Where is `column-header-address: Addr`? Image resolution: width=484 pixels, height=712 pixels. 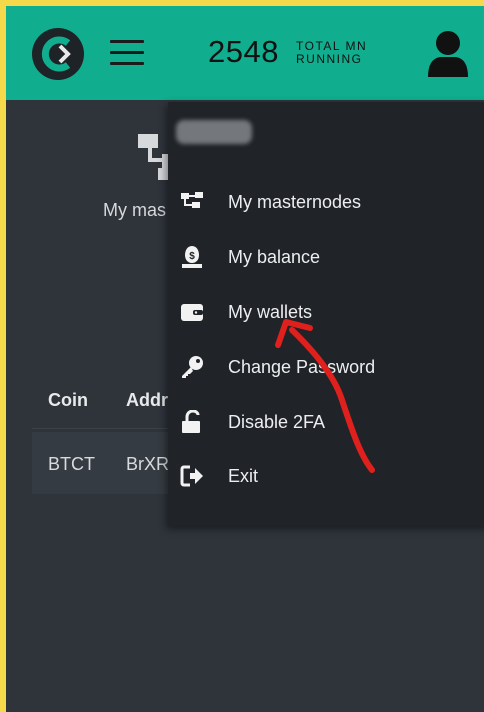 column-header-address: Addr is located at coordinates (147, 400).